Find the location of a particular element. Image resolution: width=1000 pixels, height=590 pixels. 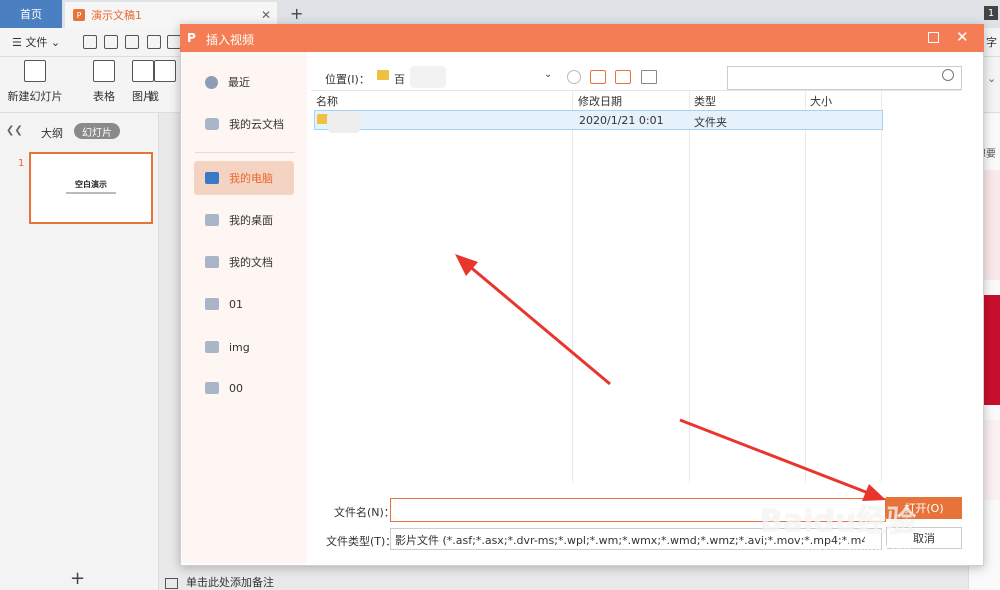

baidu-watermark: Baidu经验 jingyan.baidu.com is located at coordinates (860, 536).